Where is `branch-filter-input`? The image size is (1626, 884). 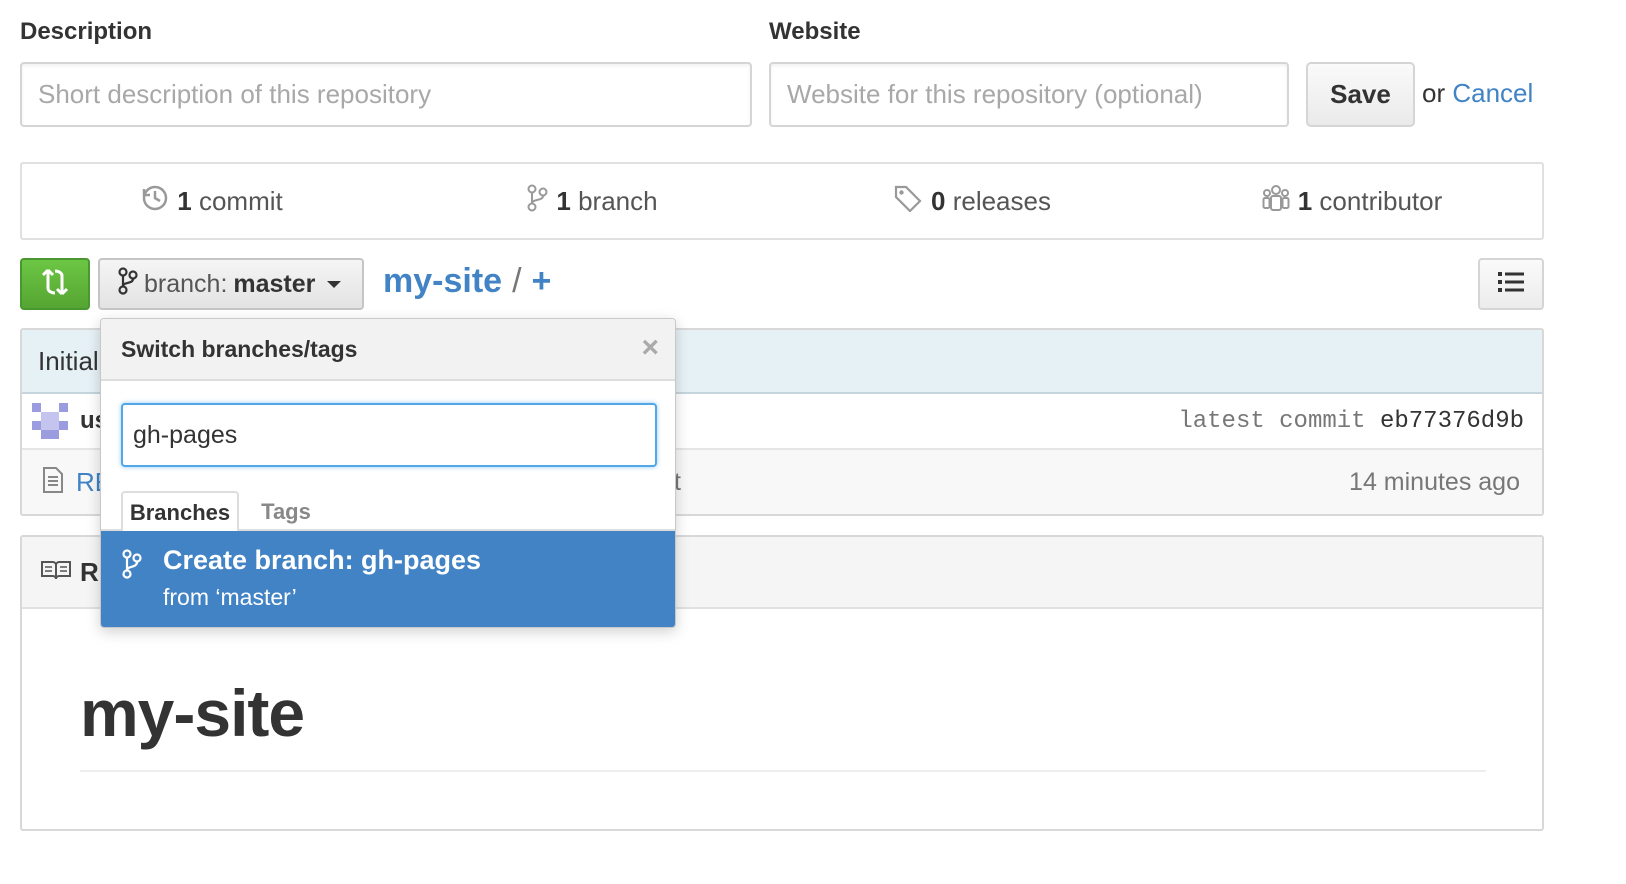 branch-filter-input is located at coordinates (389, 435).